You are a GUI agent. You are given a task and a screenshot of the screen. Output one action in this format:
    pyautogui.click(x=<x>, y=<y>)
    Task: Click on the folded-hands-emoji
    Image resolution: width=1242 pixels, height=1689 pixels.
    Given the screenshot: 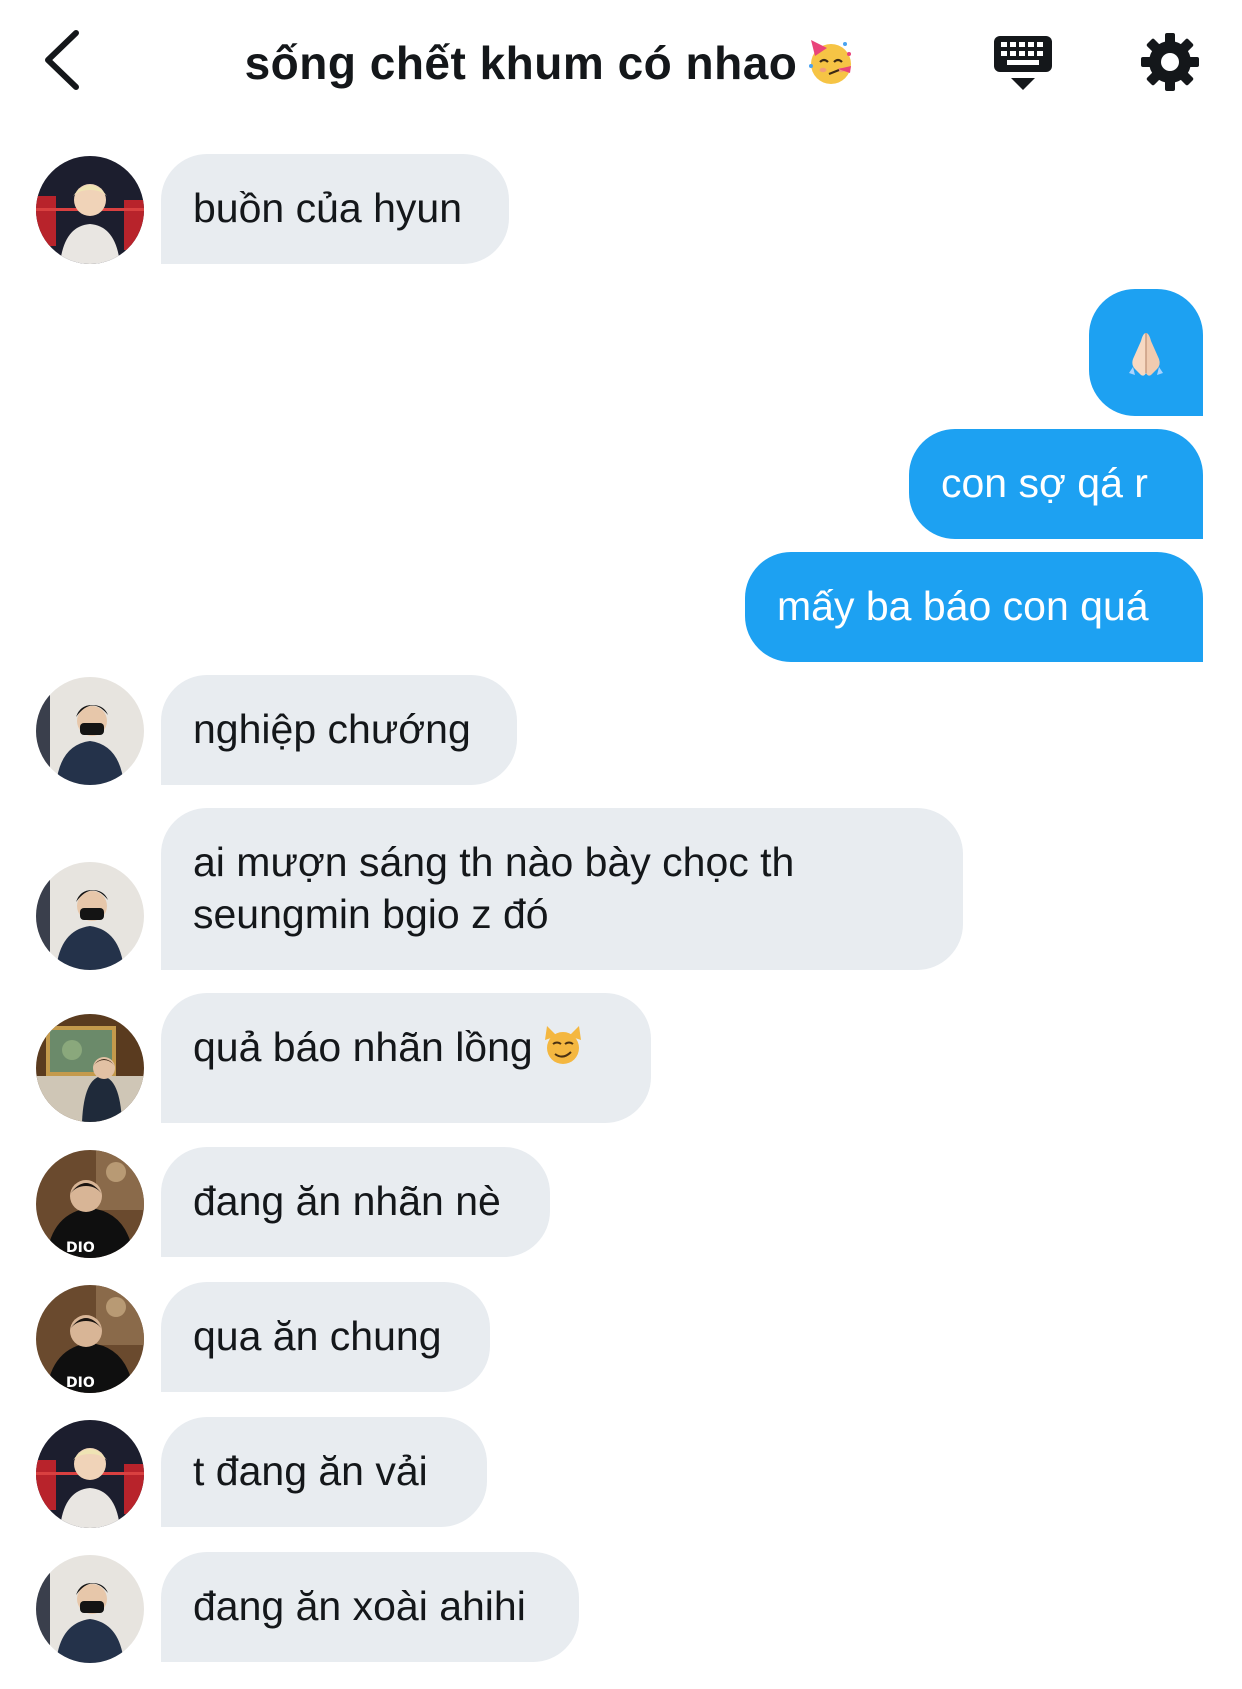 What is the action you would take?
    pyautogui.click(x=1146, y=358)
    